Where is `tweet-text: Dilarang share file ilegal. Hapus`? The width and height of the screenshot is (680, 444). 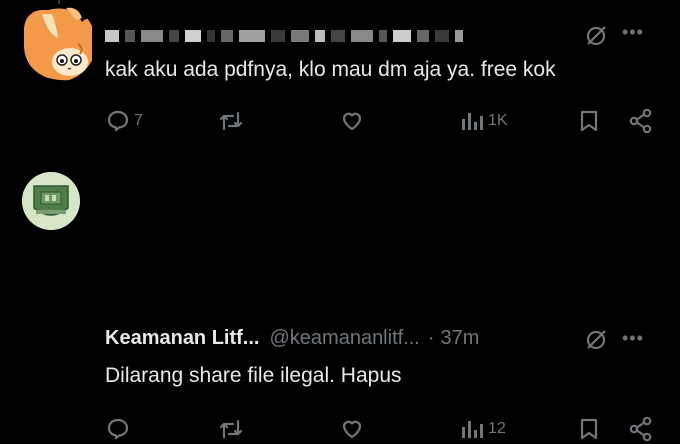
tweet-text: Dilarang share file ilegal. Hapus is located at coordinates (253, 375).